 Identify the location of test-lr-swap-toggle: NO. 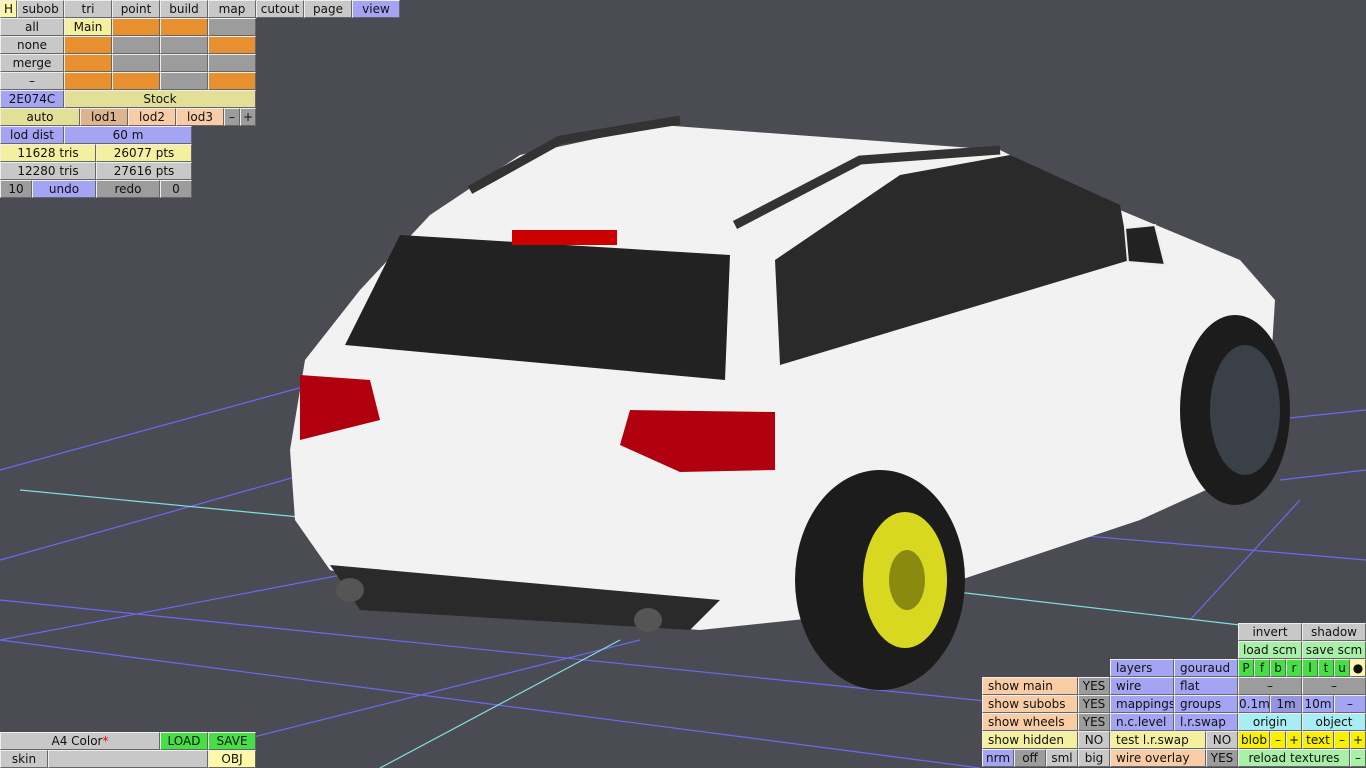
(1222, 740).